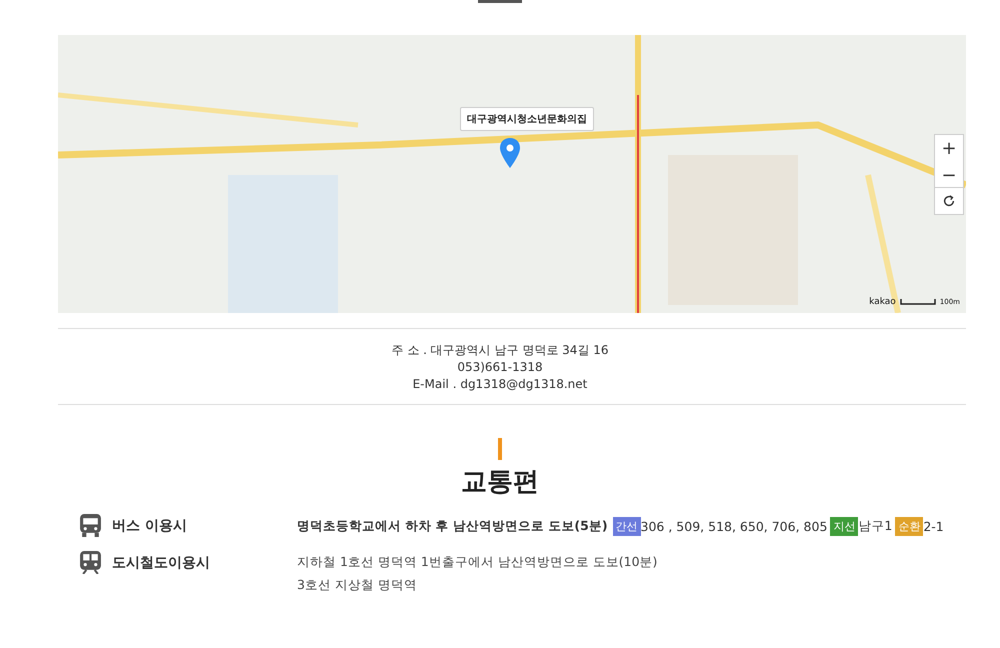  Describe the element at coordinates (510, 153) in the screenshot. I see `map-pin-icon` at that location.